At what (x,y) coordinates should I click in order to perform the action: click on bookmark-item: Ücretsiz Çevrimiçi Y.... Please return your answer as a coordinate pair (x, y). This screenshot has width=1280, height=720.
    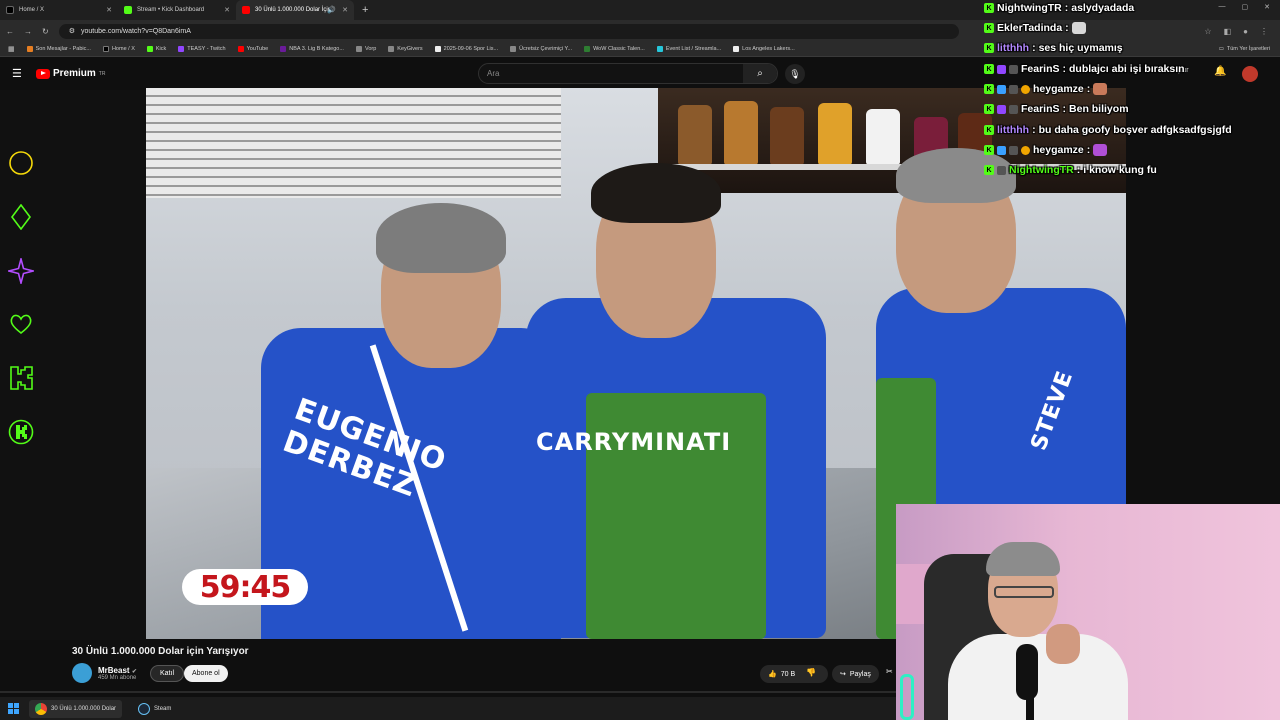
    Looking at the image, I should click on (541, 49).